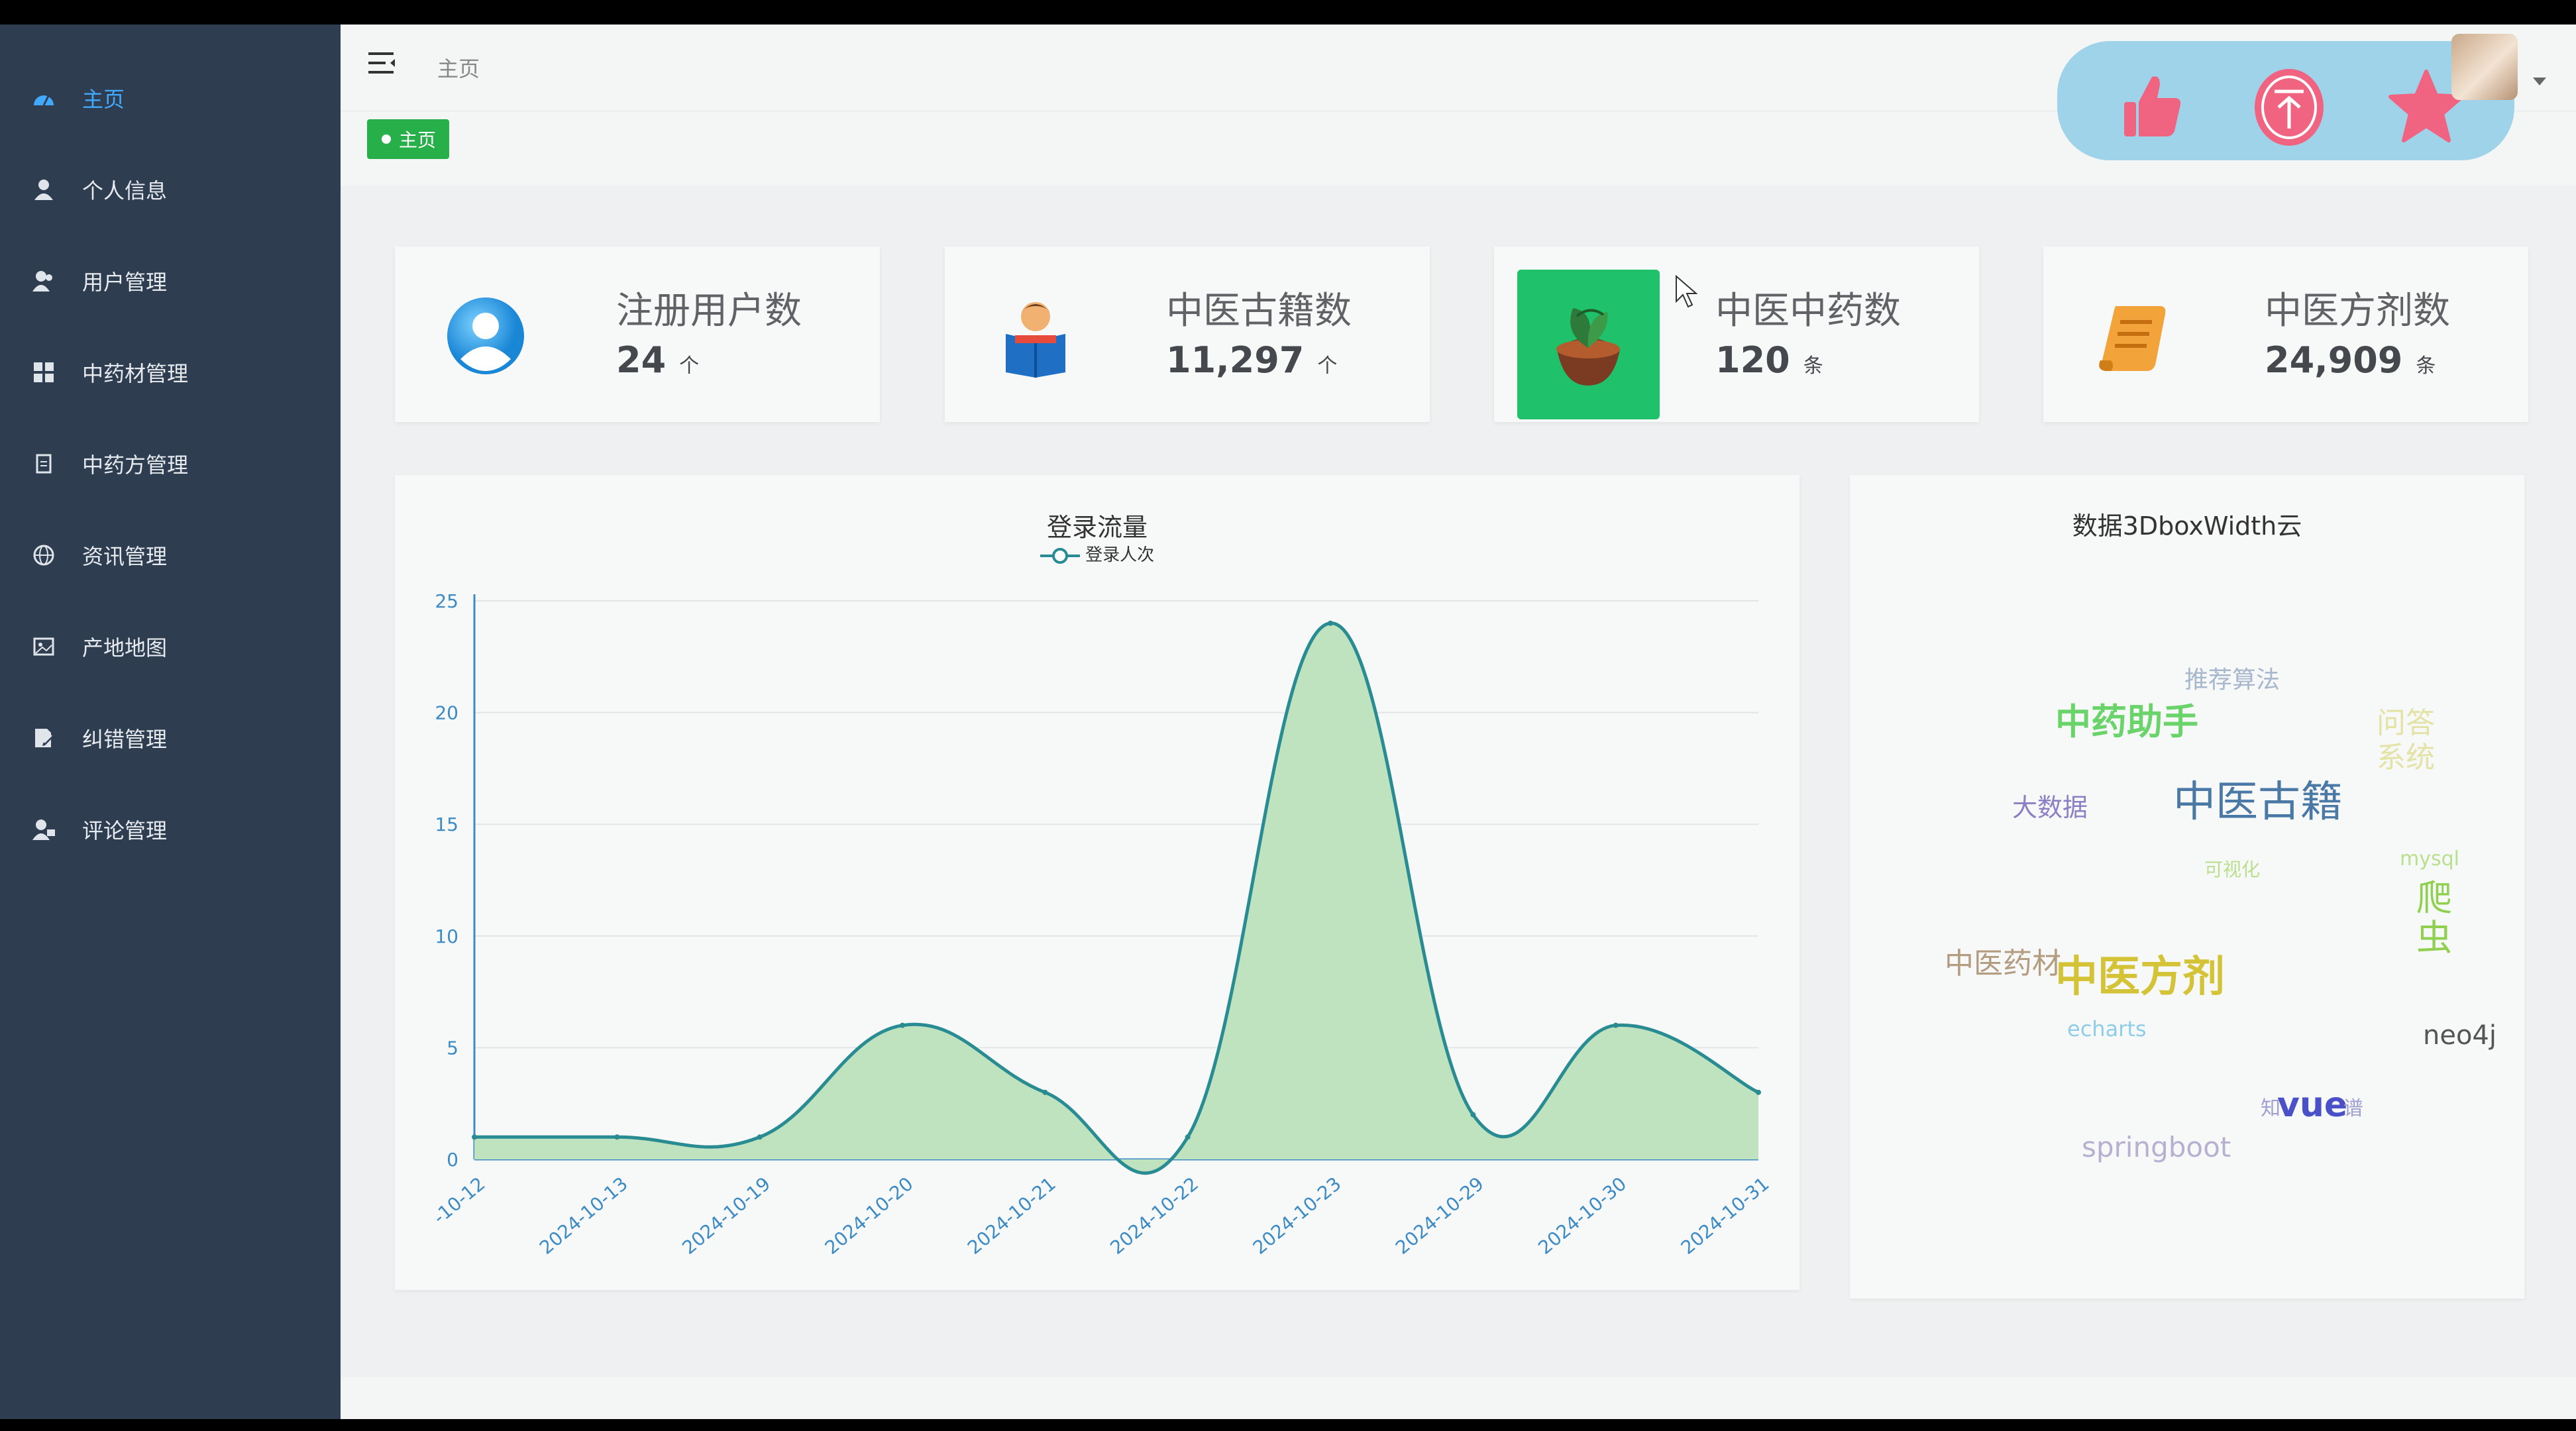  I want to click on chevron-down-icon, so click(2539, 81).